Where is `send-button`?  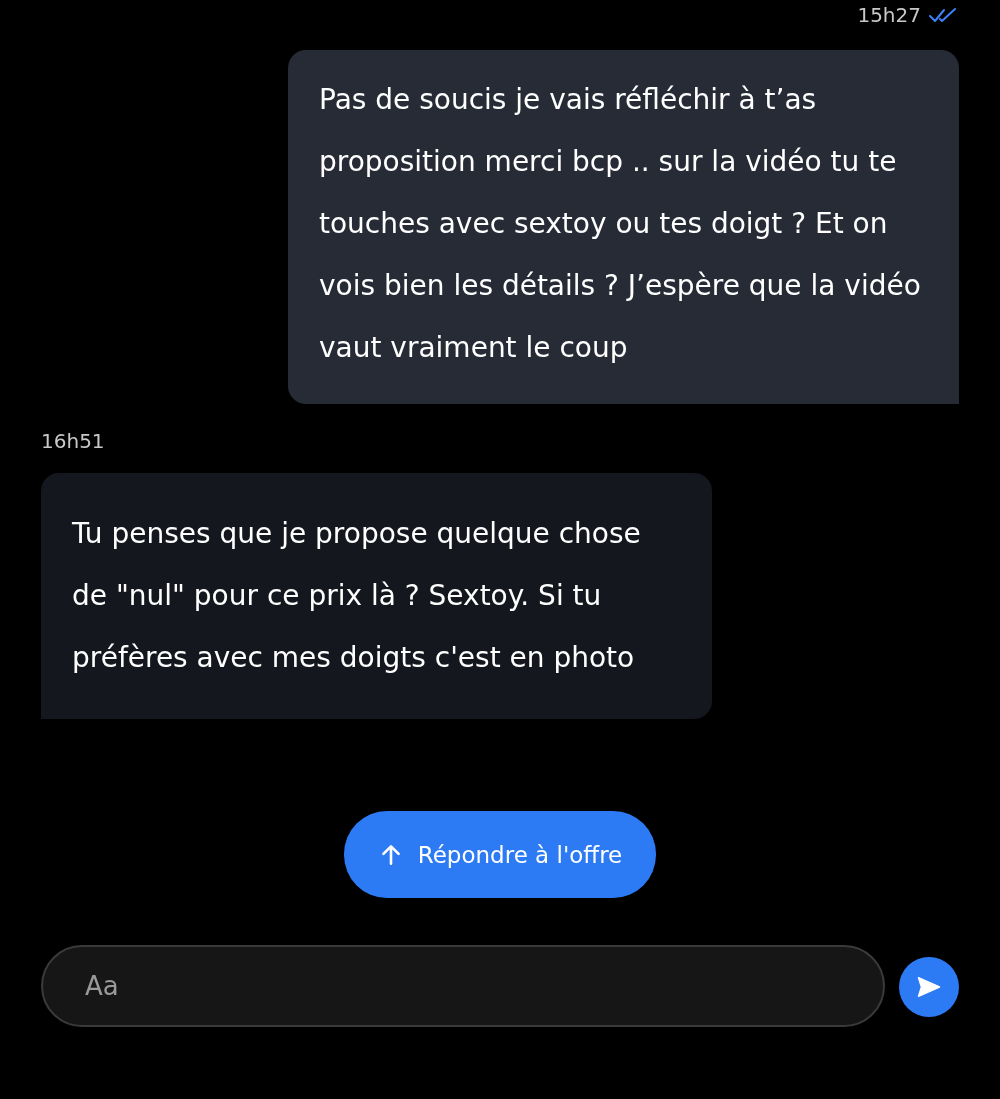
send-button is located at coordinates (929, 987).